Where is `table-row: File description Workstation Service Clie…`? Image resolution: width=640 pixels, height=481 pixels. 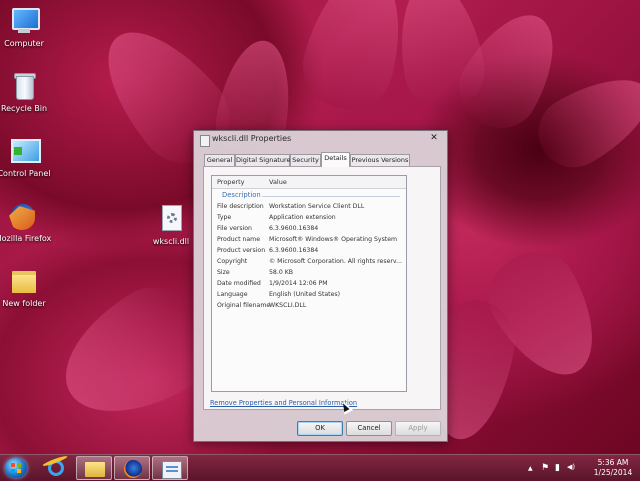
table-row: File description Workstation Service Clie… is located at coordinates (309, 206).